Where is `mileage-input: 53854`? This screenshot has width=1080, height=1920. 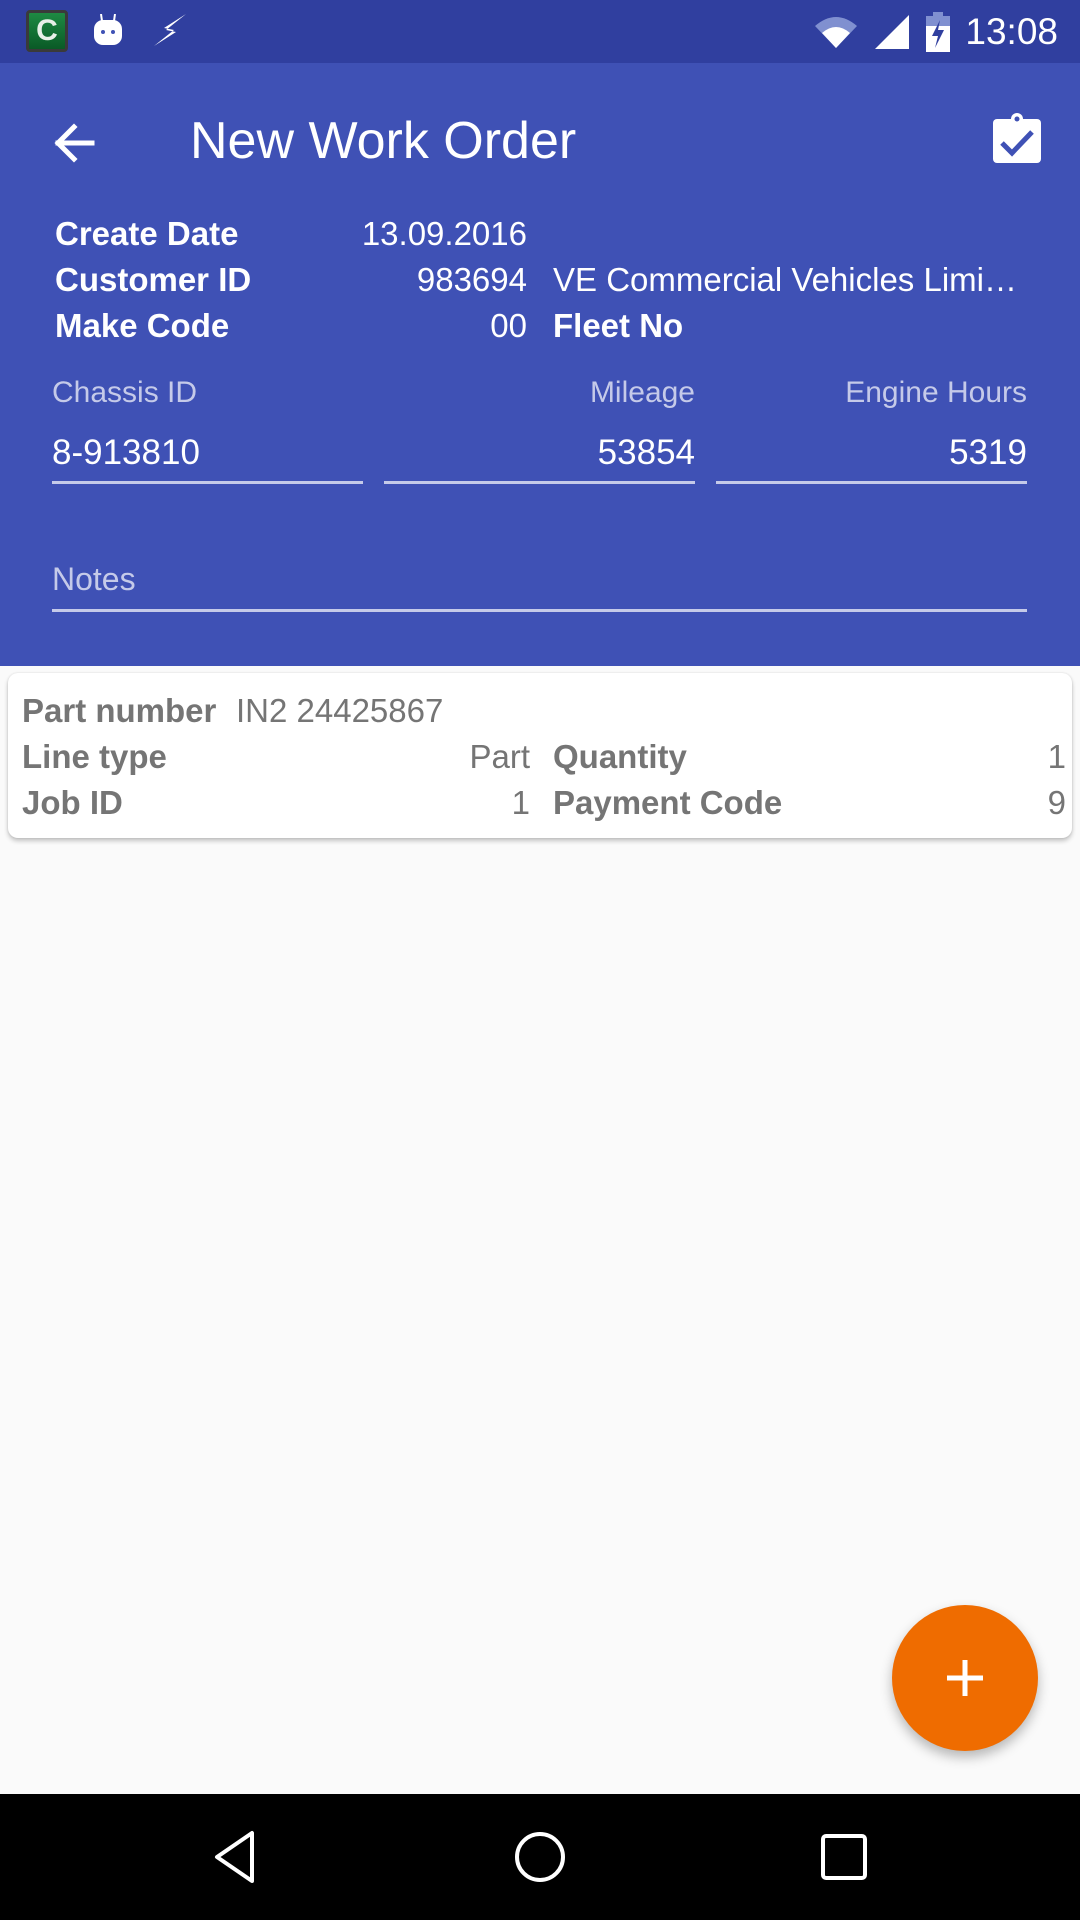 mileage-input: 53854 is located at coordinates (539, 453).